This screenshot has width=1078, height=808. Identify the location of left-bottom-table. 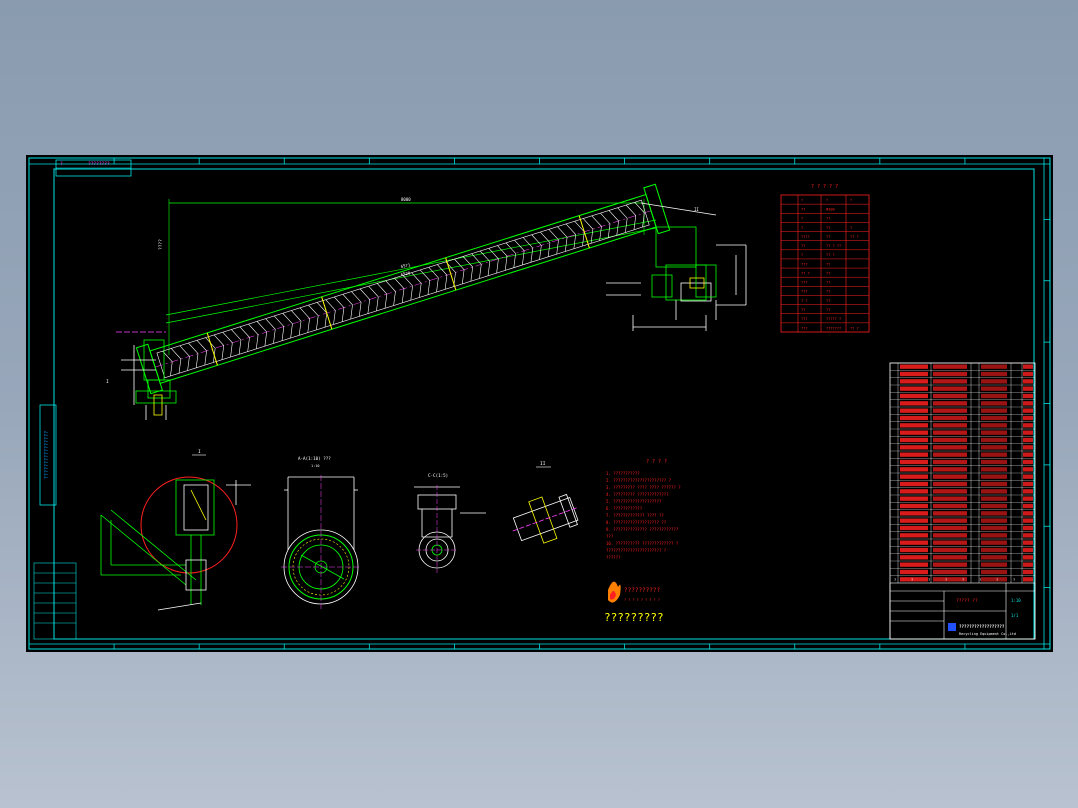
(55, 601).